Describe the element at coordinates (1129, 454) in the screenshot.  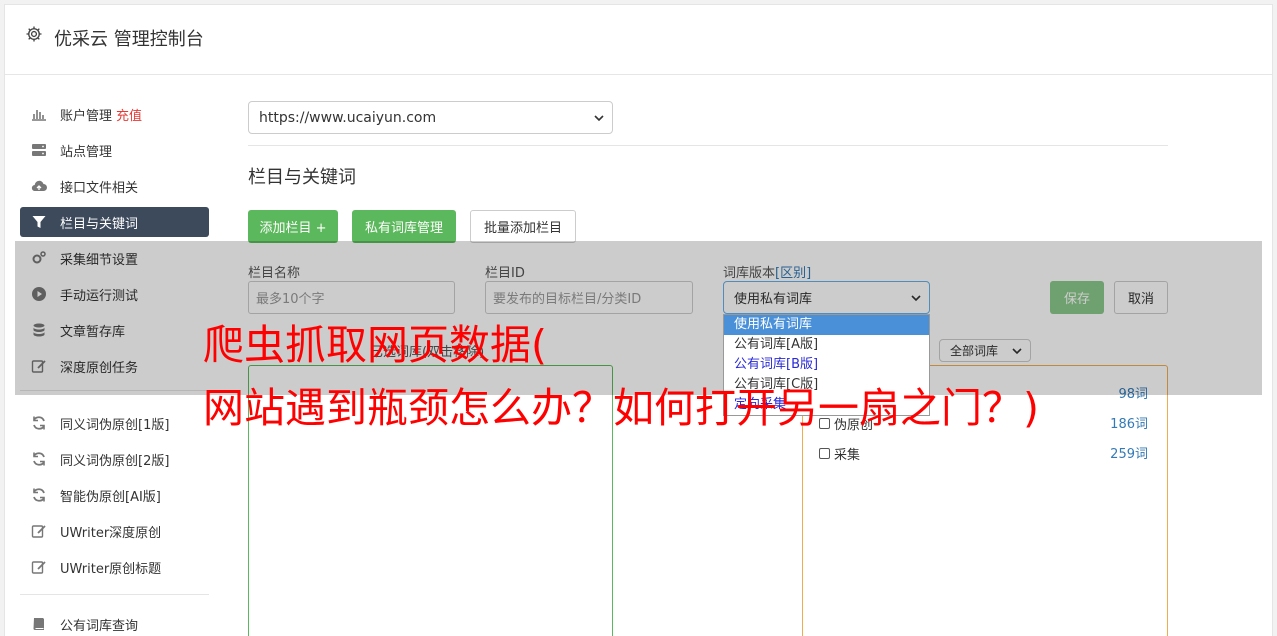
I see `wordlist-count: 259词` at that location.